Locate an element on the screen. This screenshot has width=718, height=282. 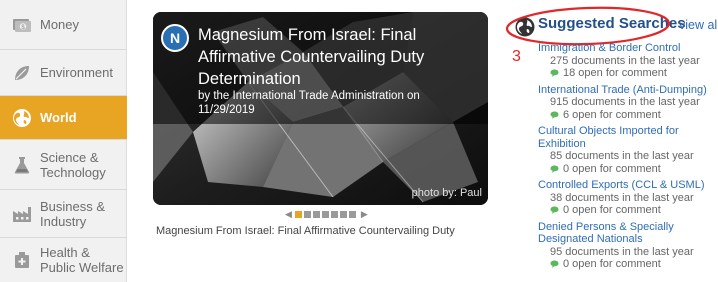
document-count: 915 documents in the last year is located at coordinates (625, 102).